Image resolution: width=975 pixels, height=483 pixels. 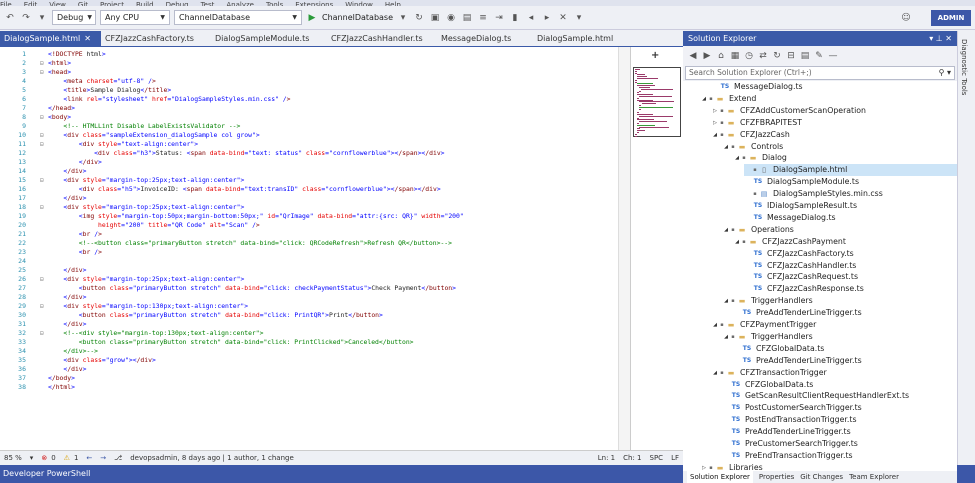 I want to click on properties-icon: ✎, so click(x=819, y=56).